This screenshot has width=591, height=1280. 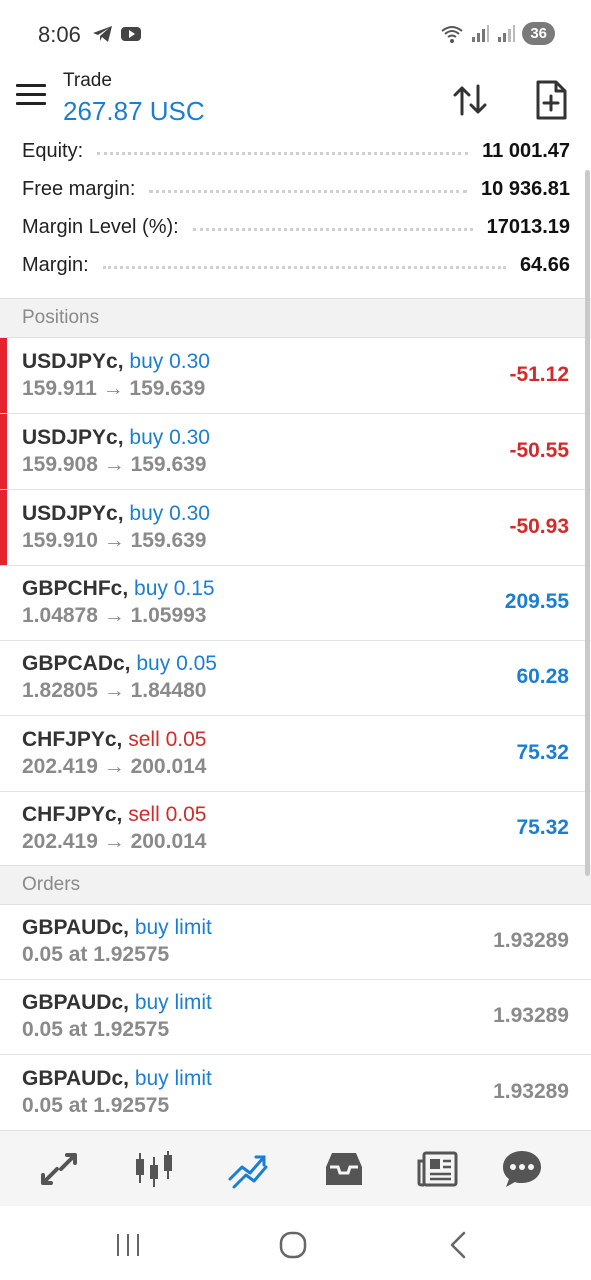 I want to click on price-range: 1.82805 → 1.84480, so click(x=114, y=690).